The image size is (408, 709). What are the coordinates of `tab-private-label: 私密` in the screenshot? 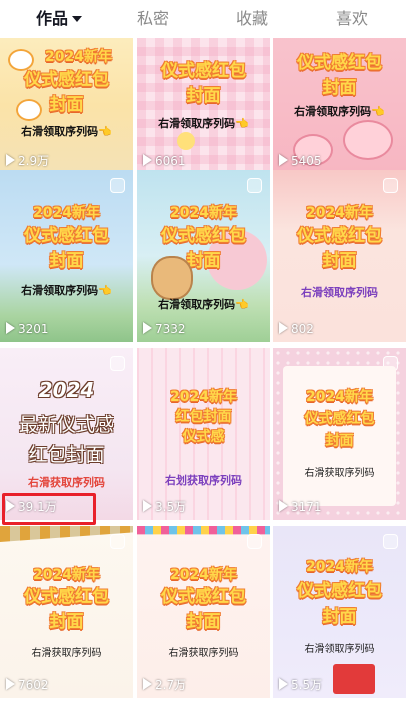 It's located at (153, 18).